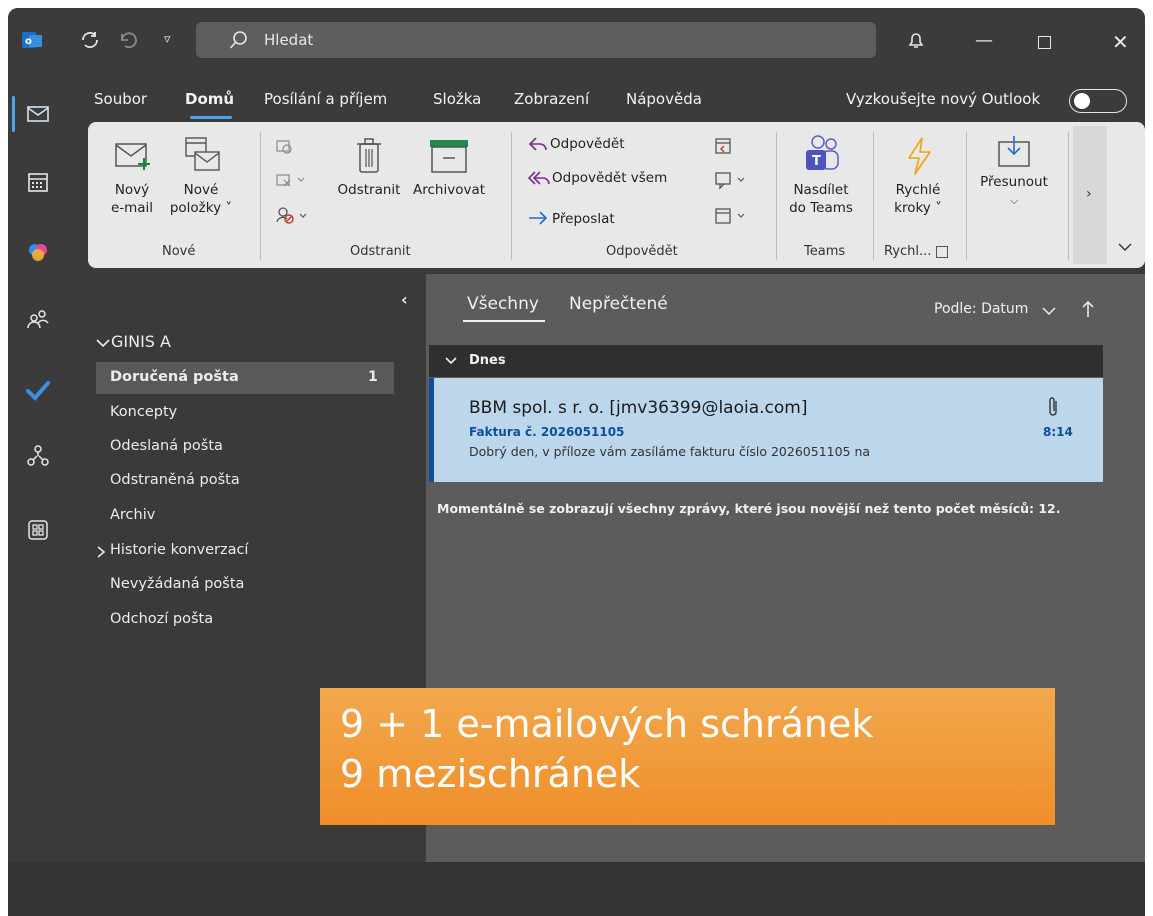 The width and height of the screenshot is (1153, 916). I want to click on close-icon: ✕, so click(1120, 42).